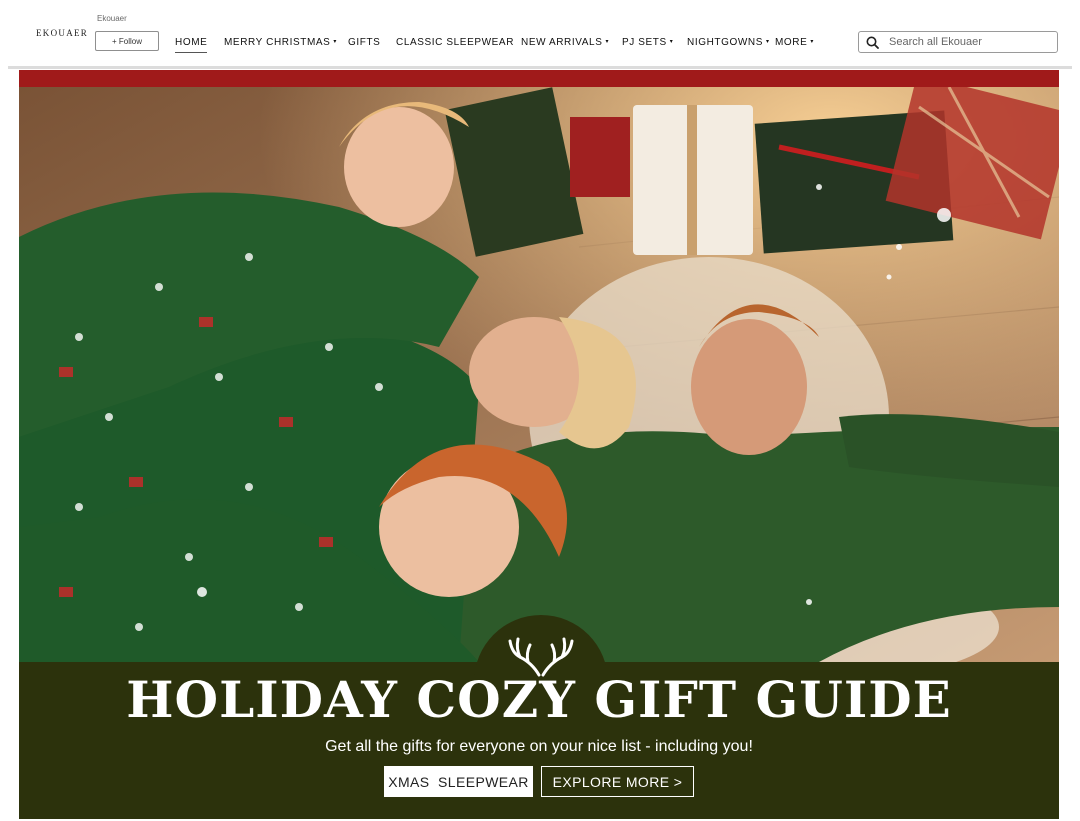 Image resolution: width=1080 pixels, height=821 pixels. I want to click on nav-item-merry-christmas: MERRY CHRISTMAS ▾, so click(280, 42).